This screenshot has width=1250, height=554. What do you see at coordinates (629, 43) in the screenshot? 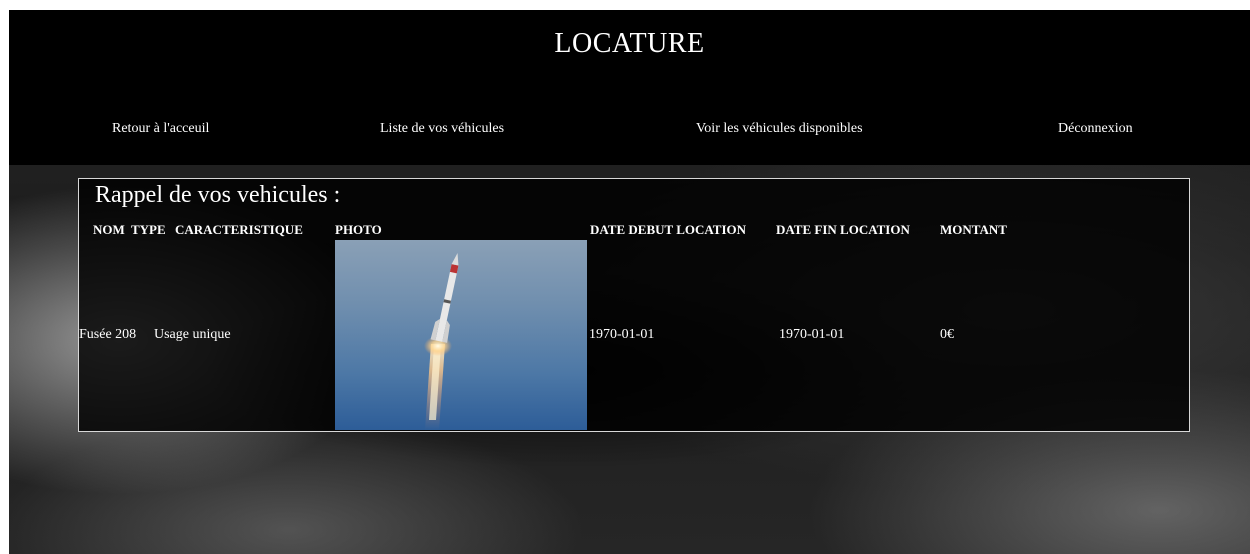
I see `brand-title: LOCATURE` at bounding box center [629, 43].